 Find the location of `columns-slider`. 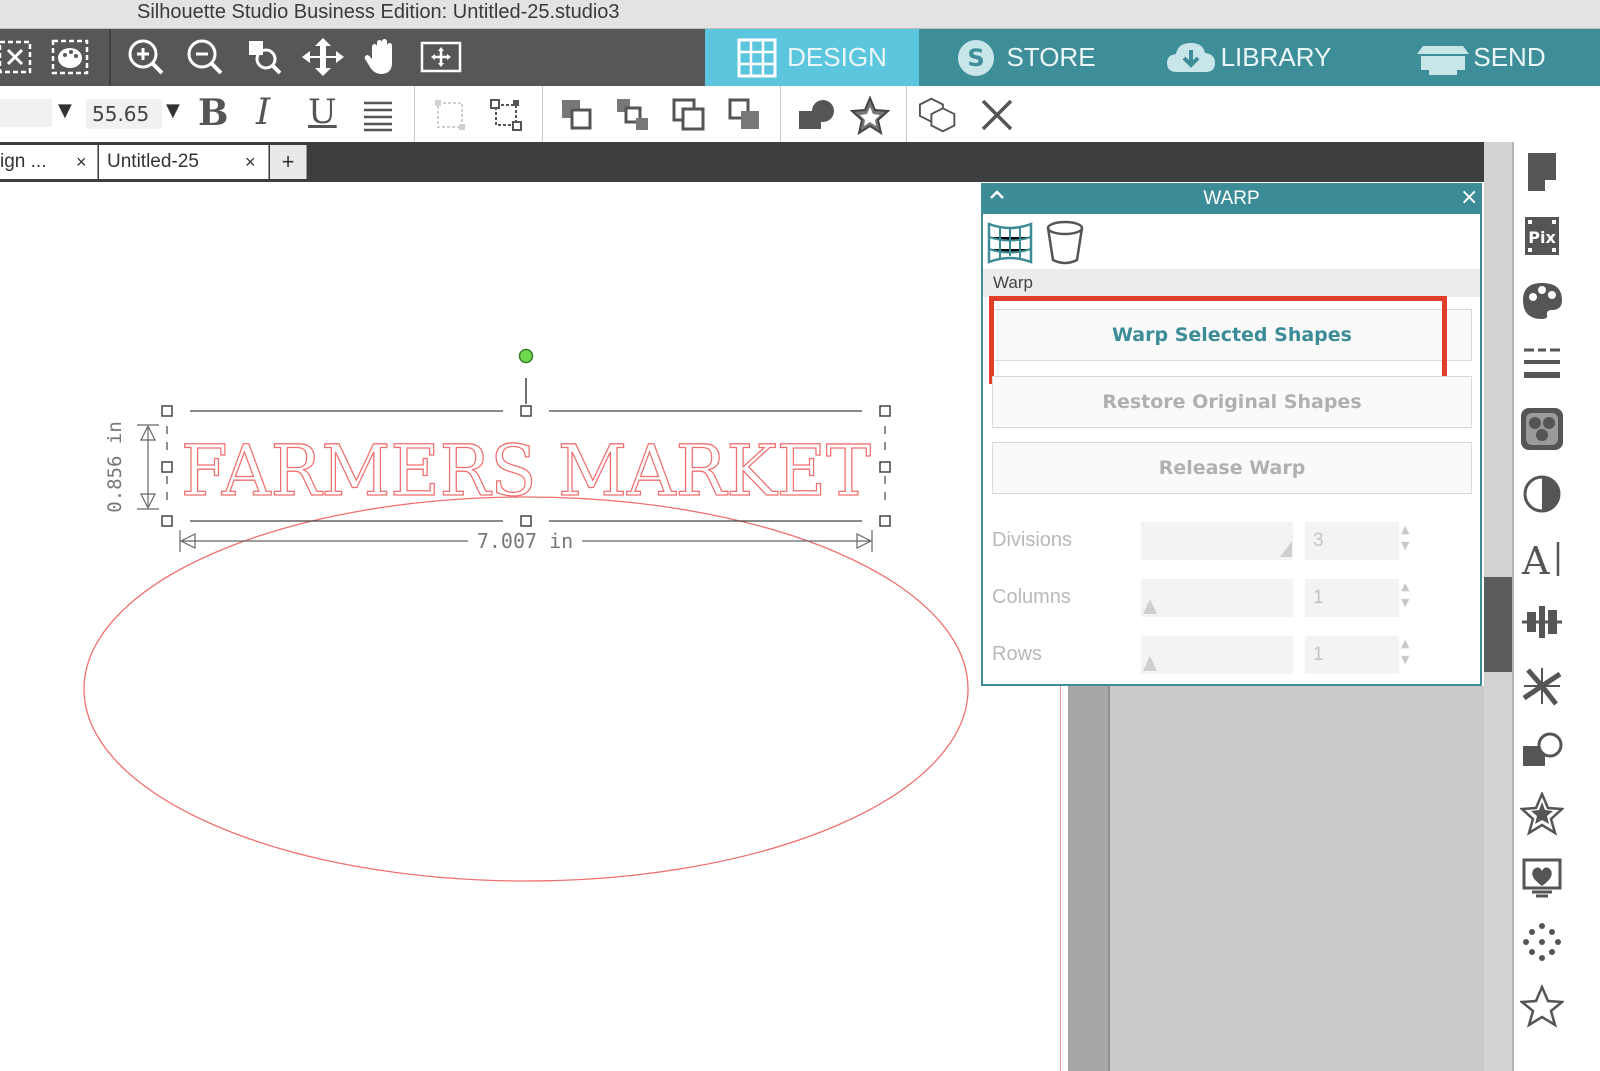

columns-slider is located at coordinates (1217, 598).